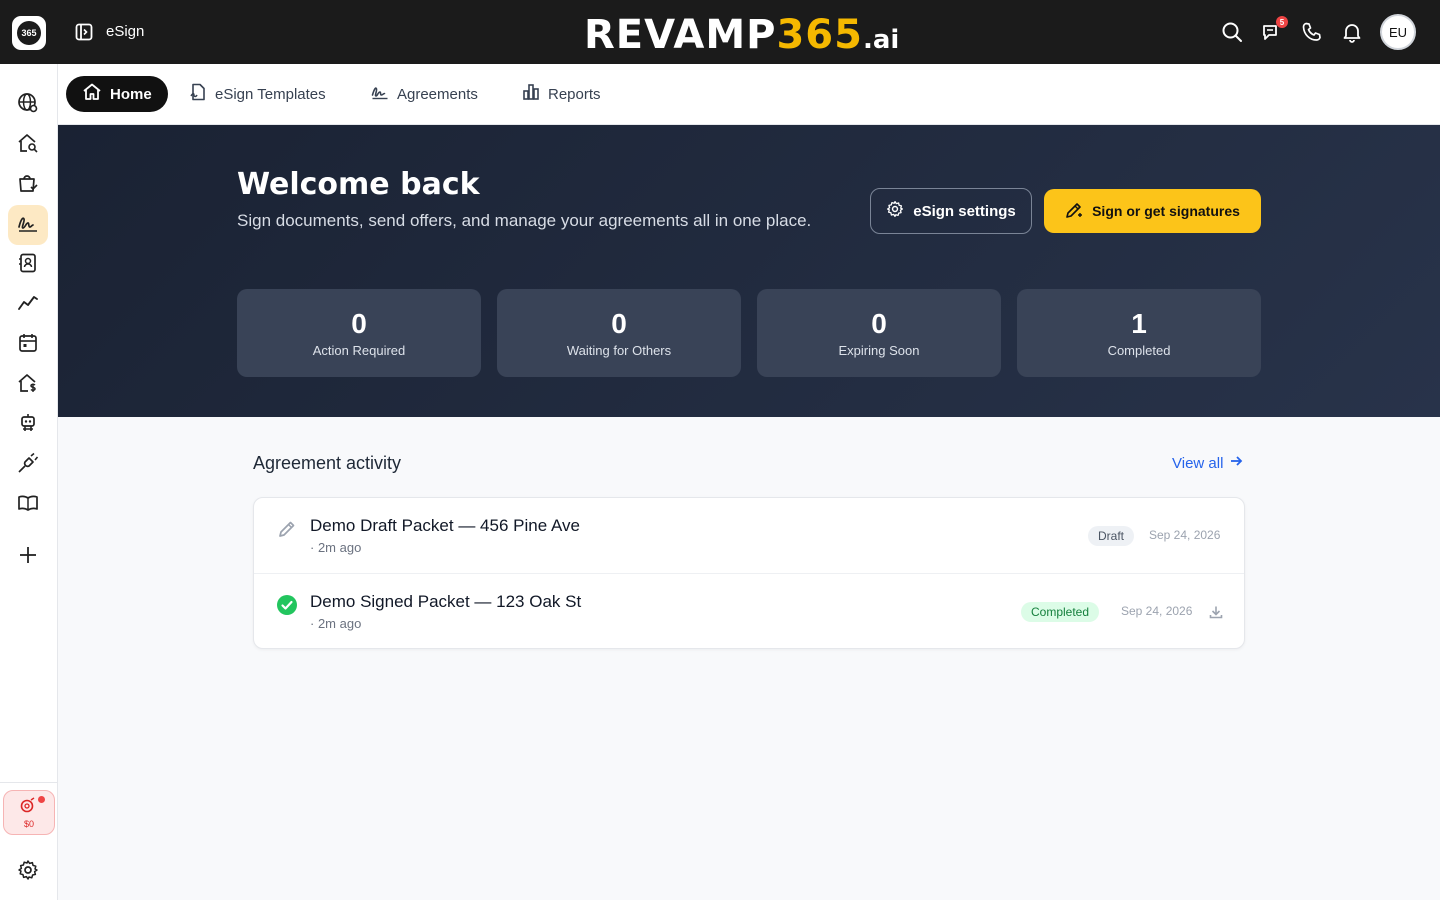 This screenshot has height=900, width=1440. What do you see at coordinates (879, 350) in the screenshot?
I see `stat-label: Expiring Soon` at bounding box center [879, 350].